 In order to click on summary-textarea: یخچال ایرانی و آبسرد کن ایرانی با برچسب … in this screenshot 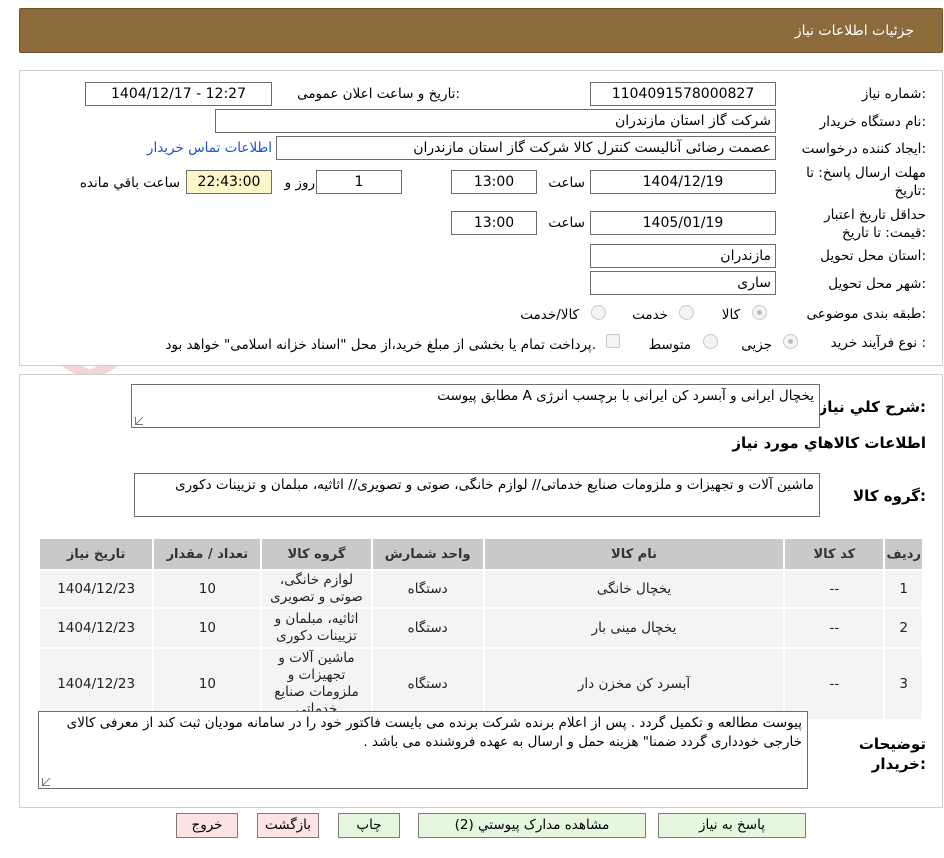, I will do `click(475, 406)`.